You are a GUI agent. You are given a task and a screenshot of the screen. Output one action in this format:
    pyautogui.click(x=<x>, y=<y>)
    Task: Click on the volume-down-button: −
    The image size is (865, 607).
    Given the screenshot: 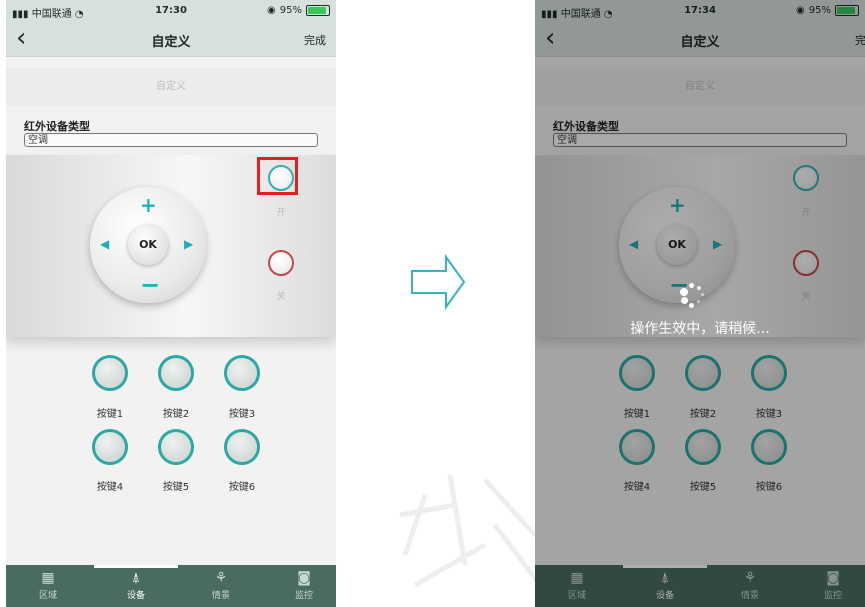 What is the action you would take?
    pyautogui.click(x=150, y=285)
    